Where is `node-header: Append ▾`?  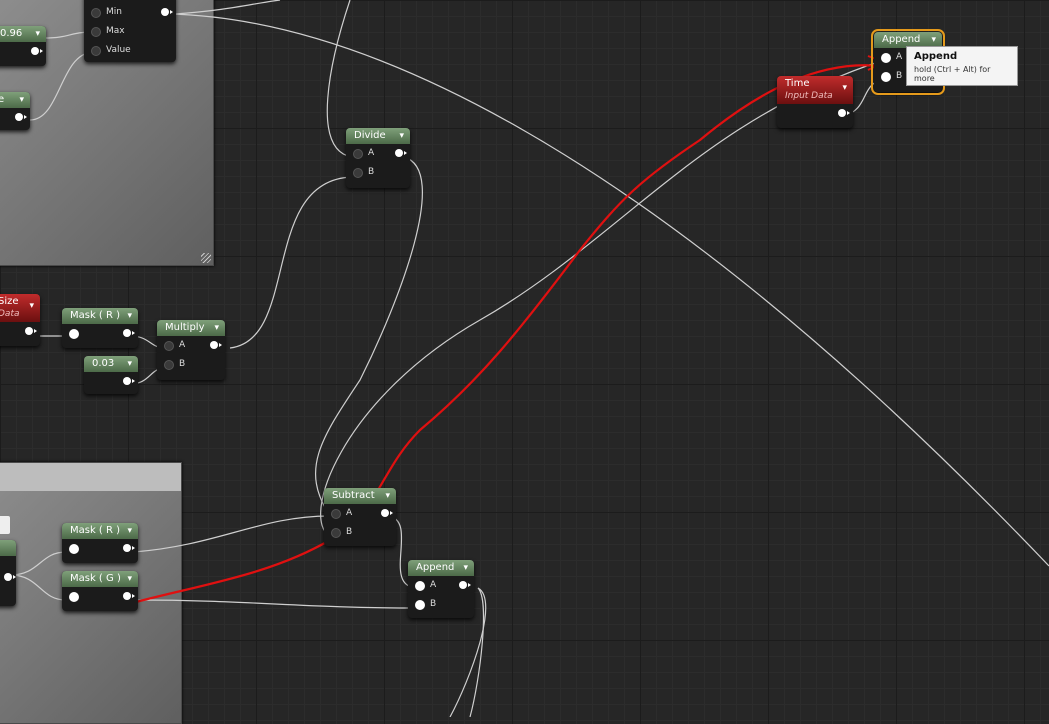 node-header: Append ▾ is located at coordinates (441, 568).